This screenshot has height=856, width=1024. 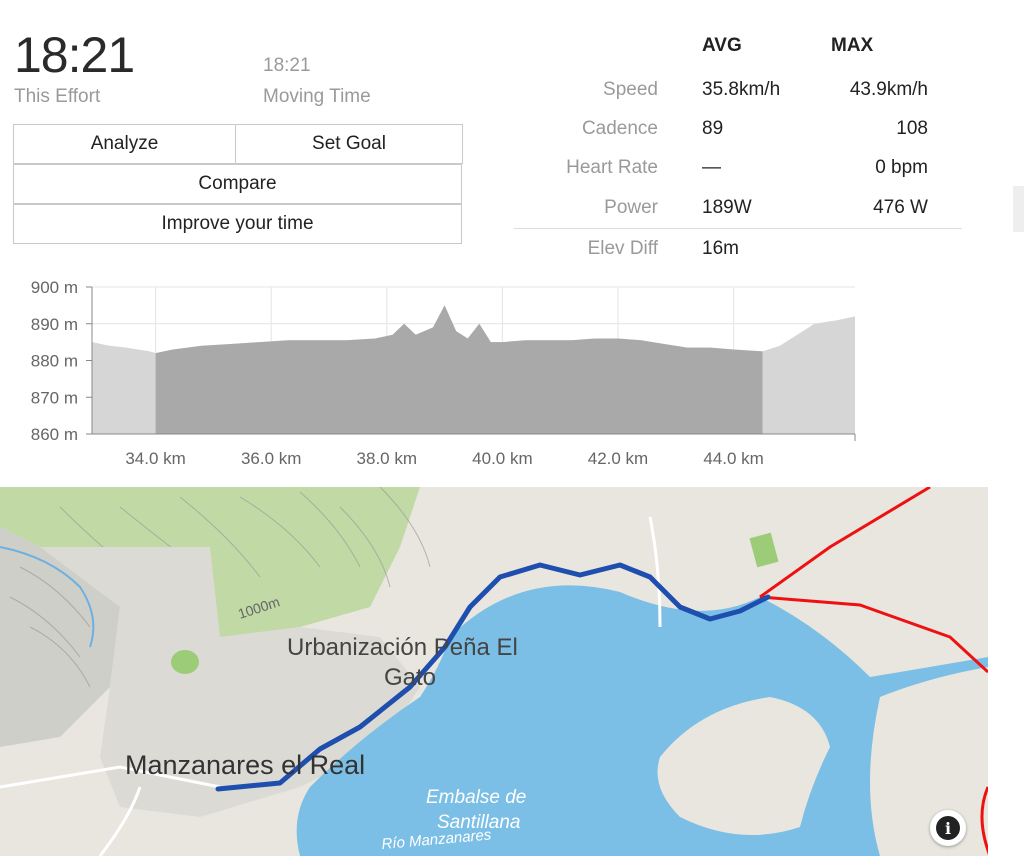 I want to click on map-park, so click(x=185, y=662).